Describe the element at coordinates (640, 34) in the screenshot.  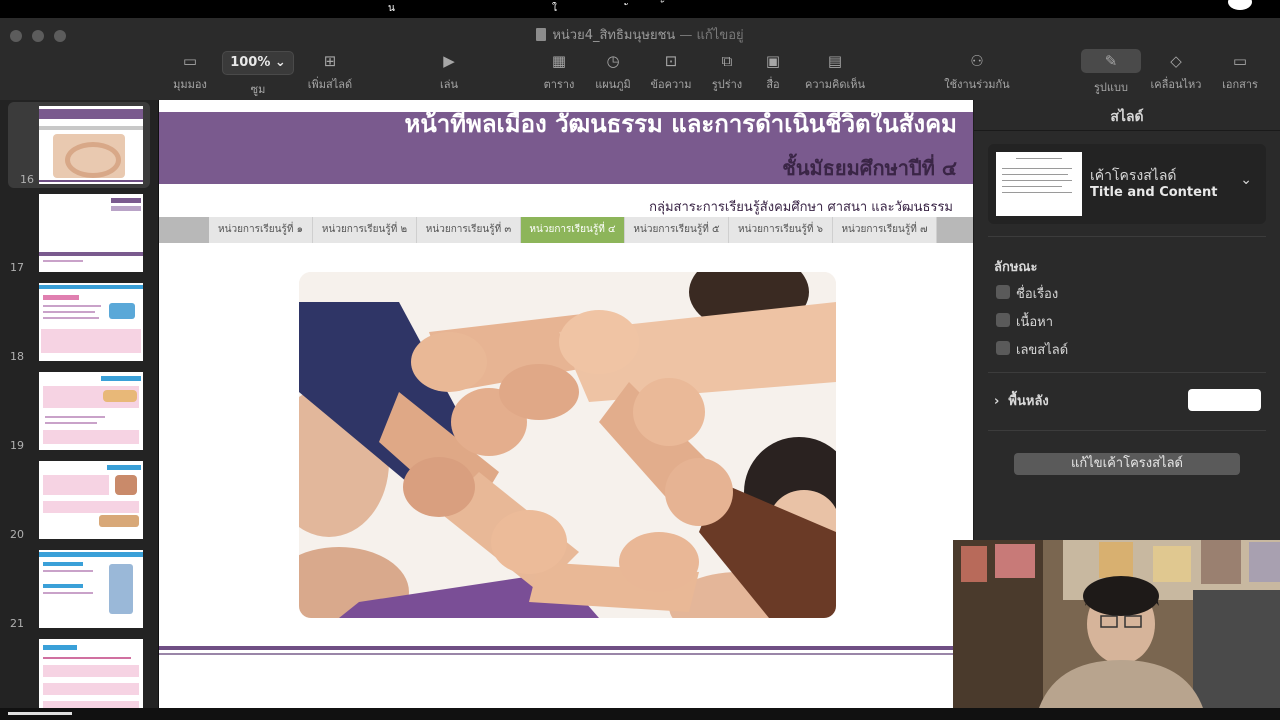
I see `document-title: หน่วย4_สิทธิมนุษยชน — แก้ไขอยู่` at that location.